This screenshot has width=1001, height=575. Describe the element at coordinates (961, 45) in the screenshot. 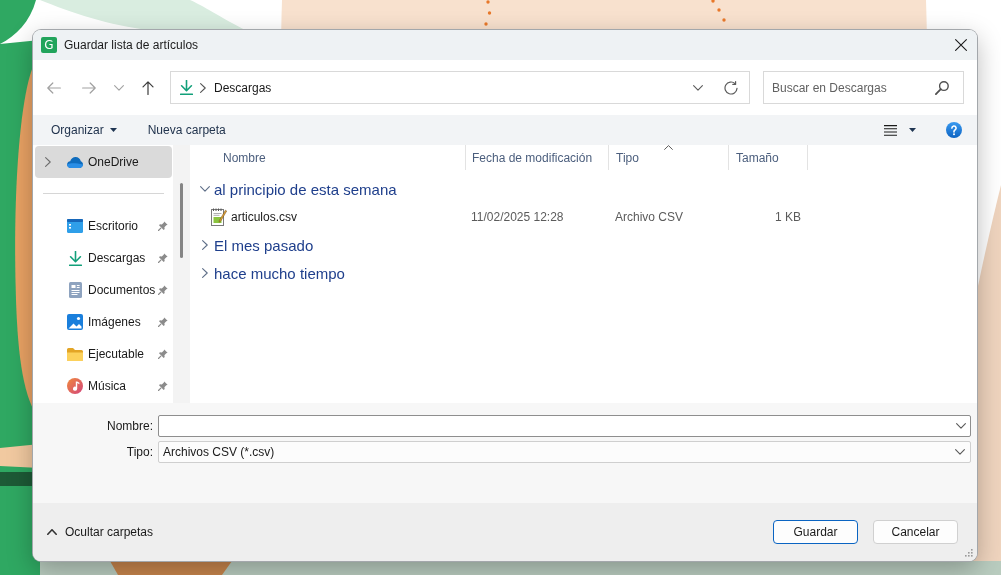

I see `close-icon` at that location.